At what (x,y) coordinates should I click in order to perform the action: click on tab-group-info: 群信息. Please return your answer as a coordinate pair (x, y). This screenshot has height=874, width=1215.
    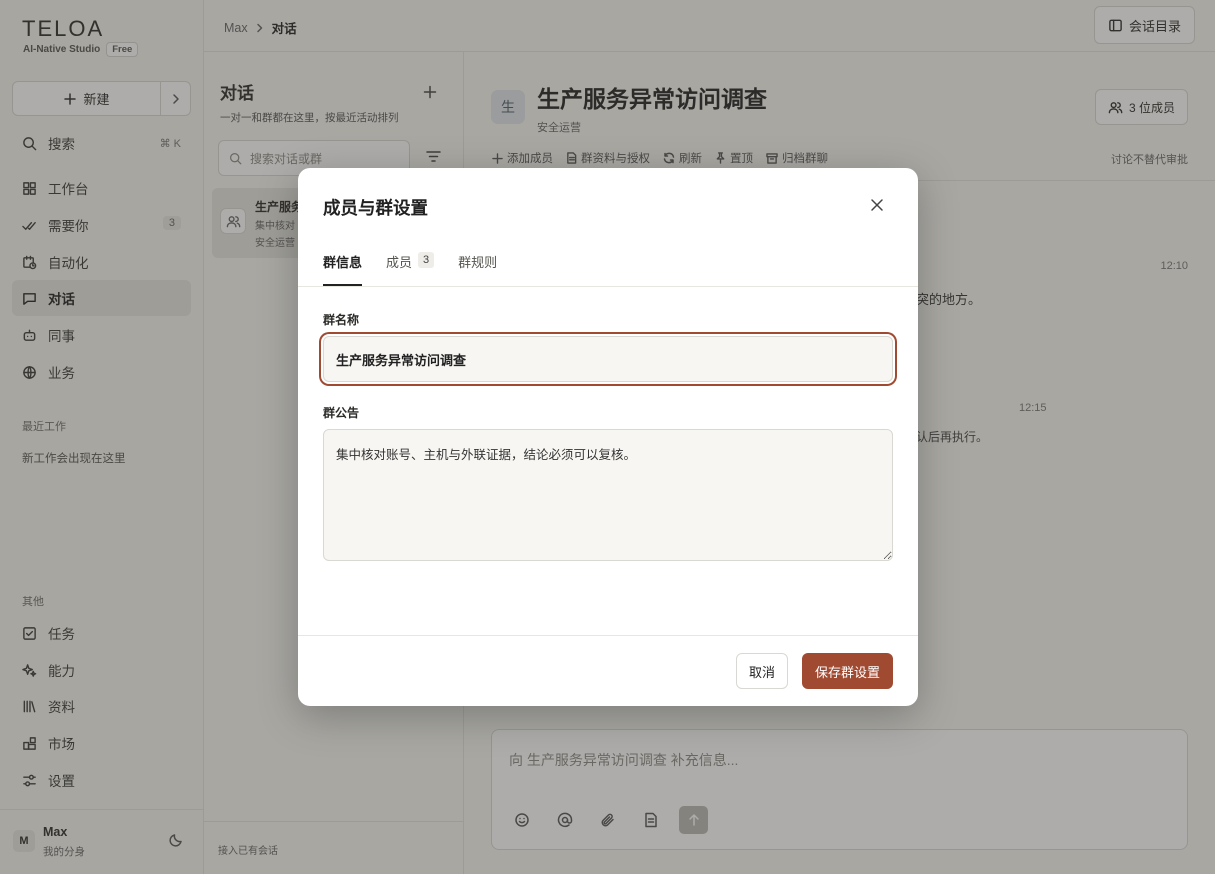
    Looking at the image, I should click on (343, 269).